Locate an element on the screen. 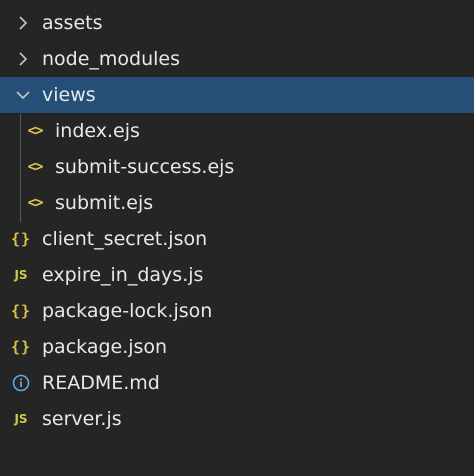 Image resolution: width=474 pixels, height=476 pixels. file-item: <> submit-success.ejs is located at coordinates (237, 167).